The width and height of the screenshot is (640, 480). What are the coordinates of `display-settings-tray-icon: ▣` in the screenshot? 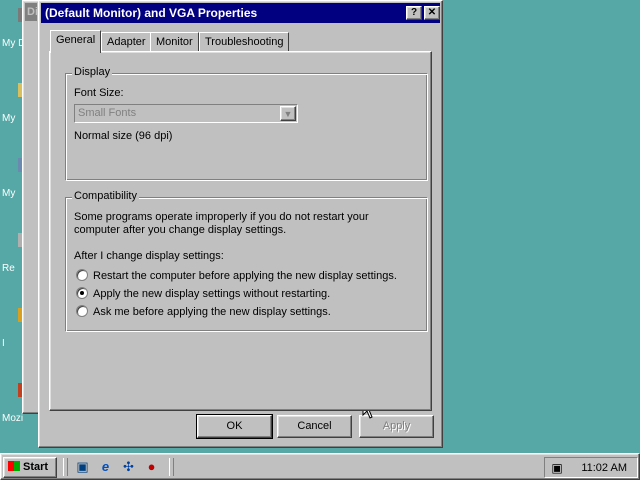 It's located at (557, 468).